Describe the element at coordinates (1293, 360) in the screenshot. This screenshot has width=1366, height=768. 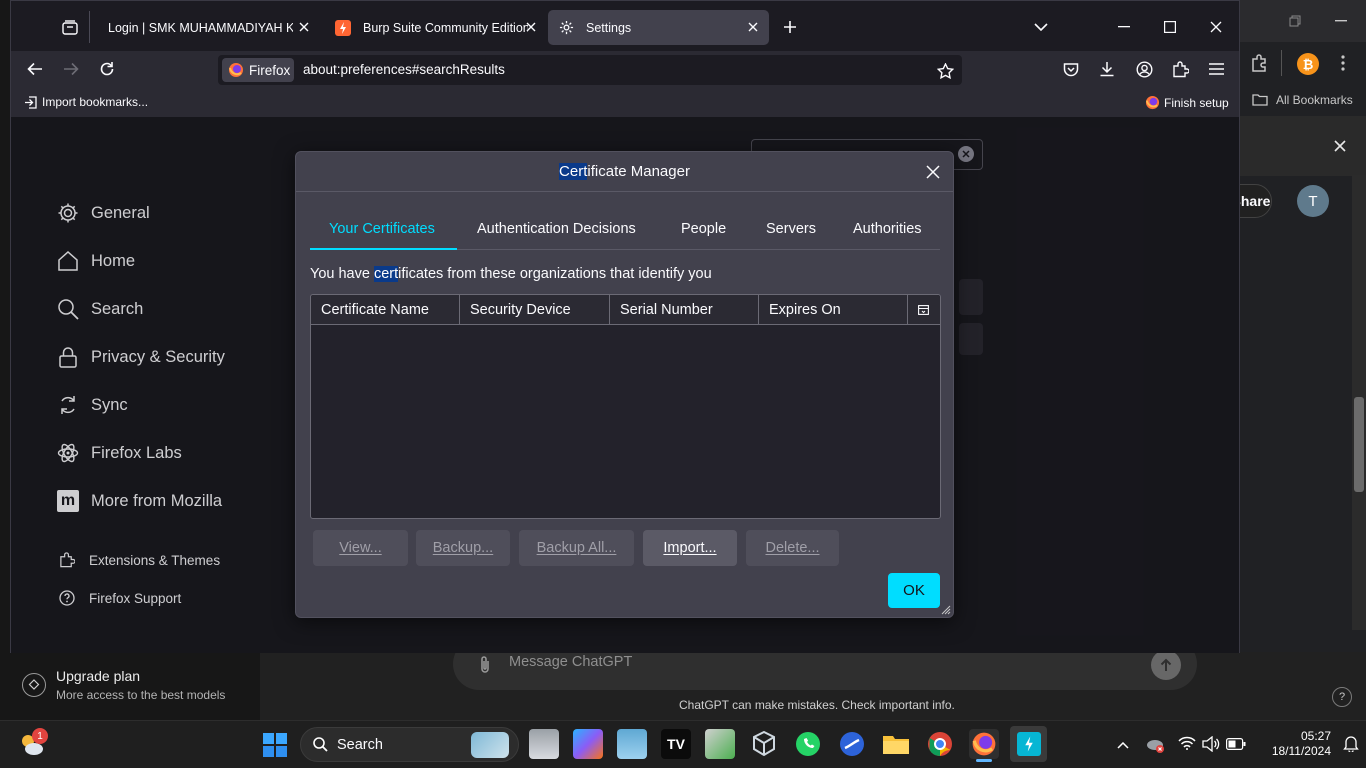
I see `background-browser-window: ₿ All Bookmarks Share T` at that location.